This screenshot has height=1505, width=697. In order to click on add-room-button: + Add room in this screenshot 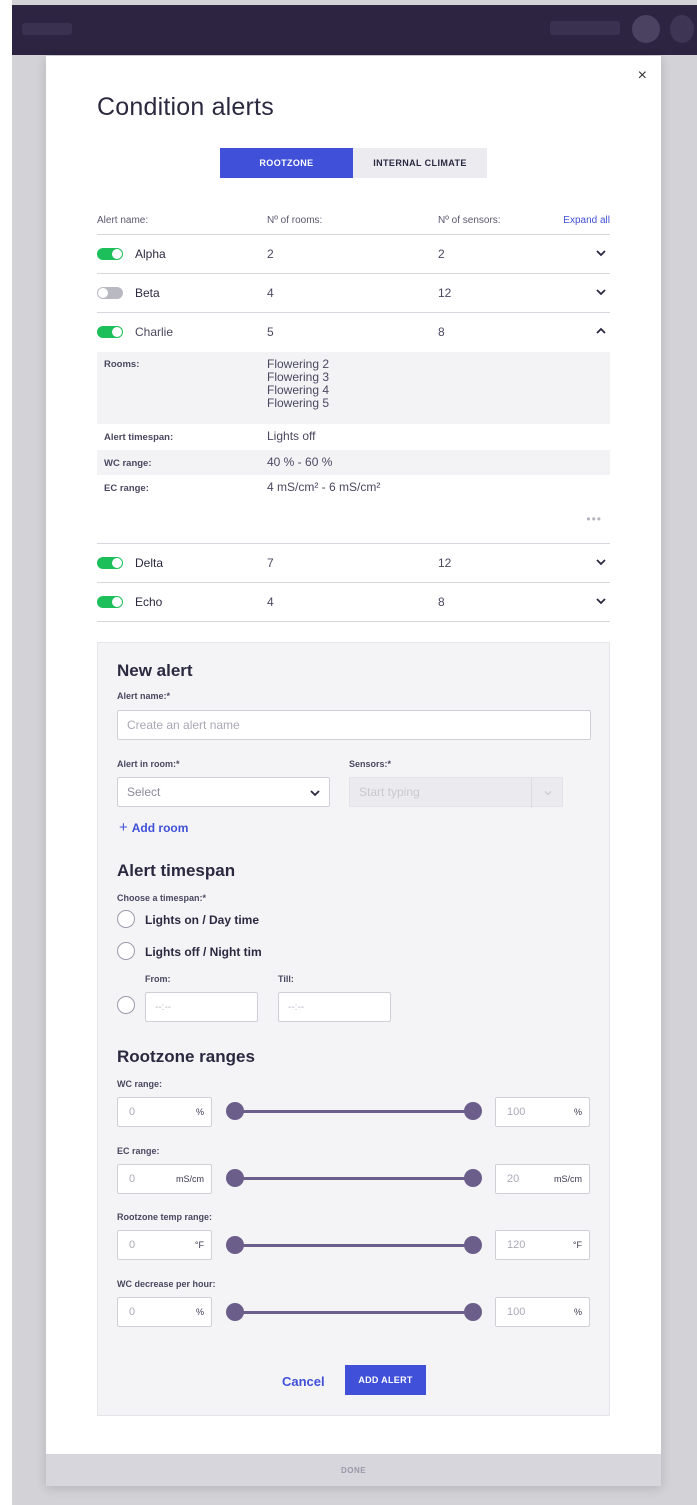, I will do `click(153, 827)`.